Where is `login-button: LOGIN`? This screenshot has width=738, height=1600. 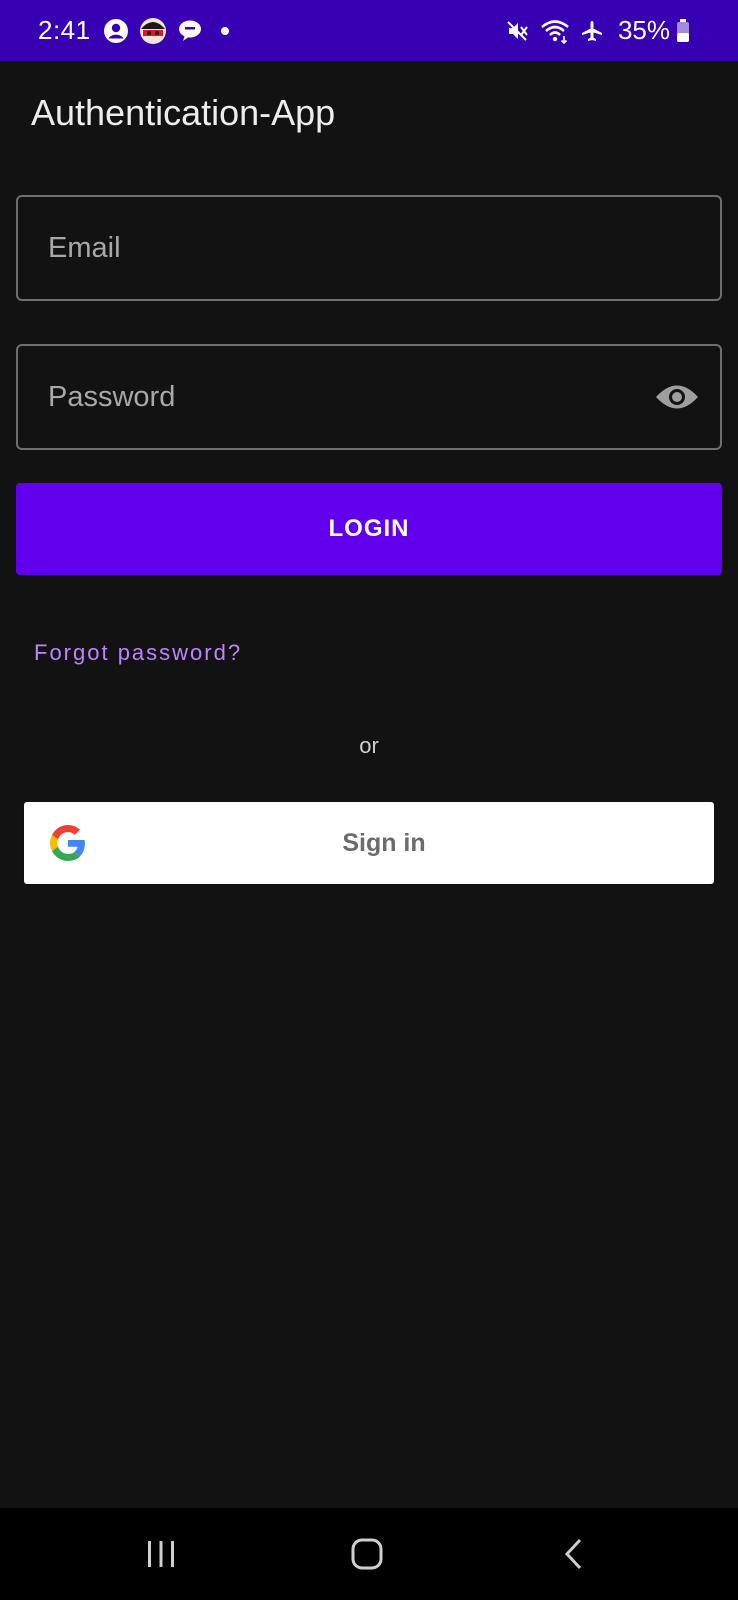
login-button: LOGIN is located at coordinates (369, 529).